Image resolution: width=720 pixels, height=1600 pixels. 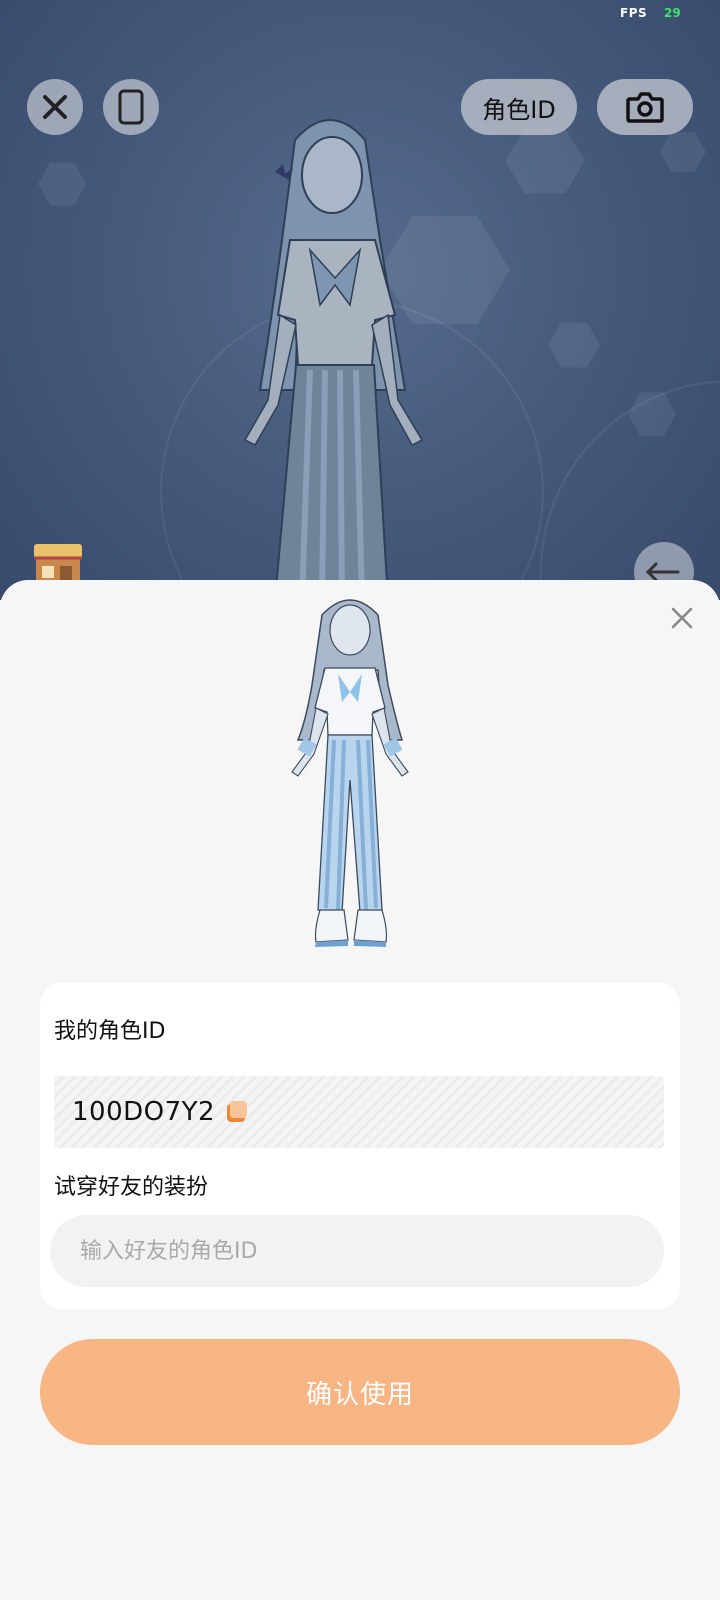 I want to click on copy-icon, so click(x=237, y=1112).